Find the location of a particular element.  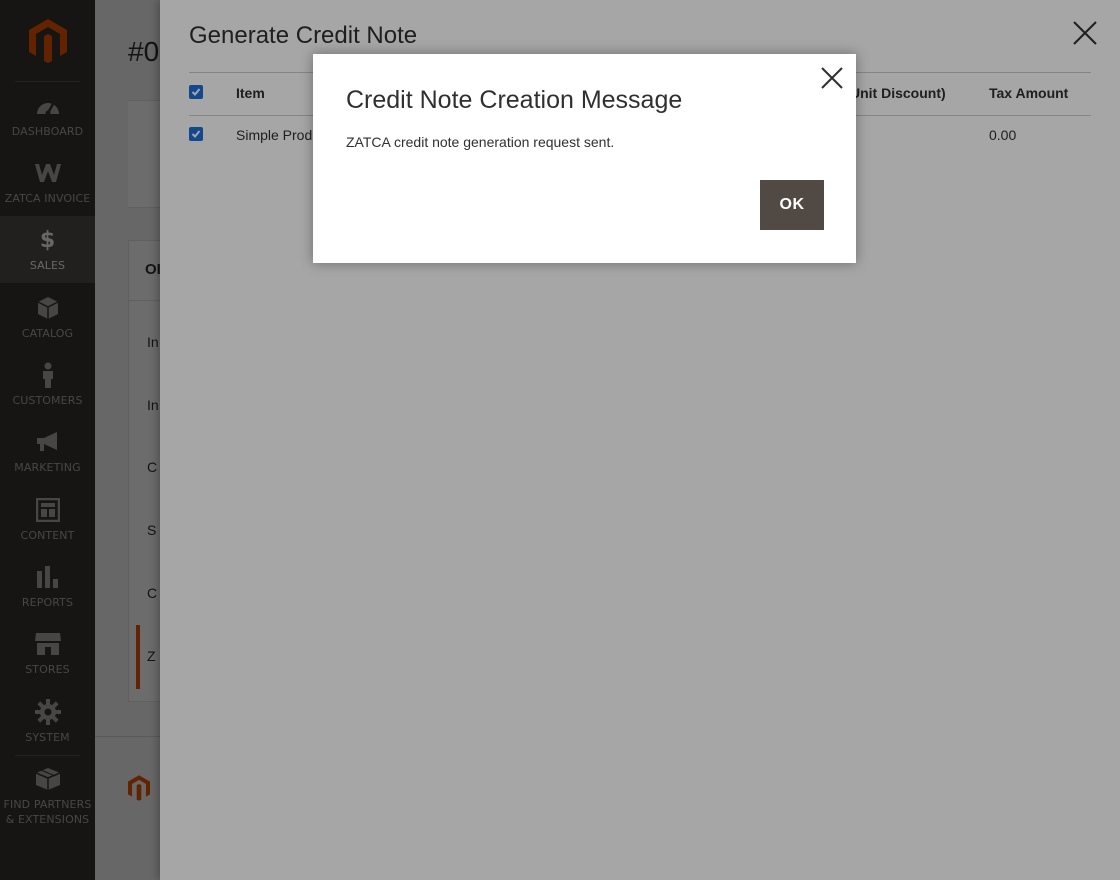

modal-close-button is located at coordinates (832, 78).